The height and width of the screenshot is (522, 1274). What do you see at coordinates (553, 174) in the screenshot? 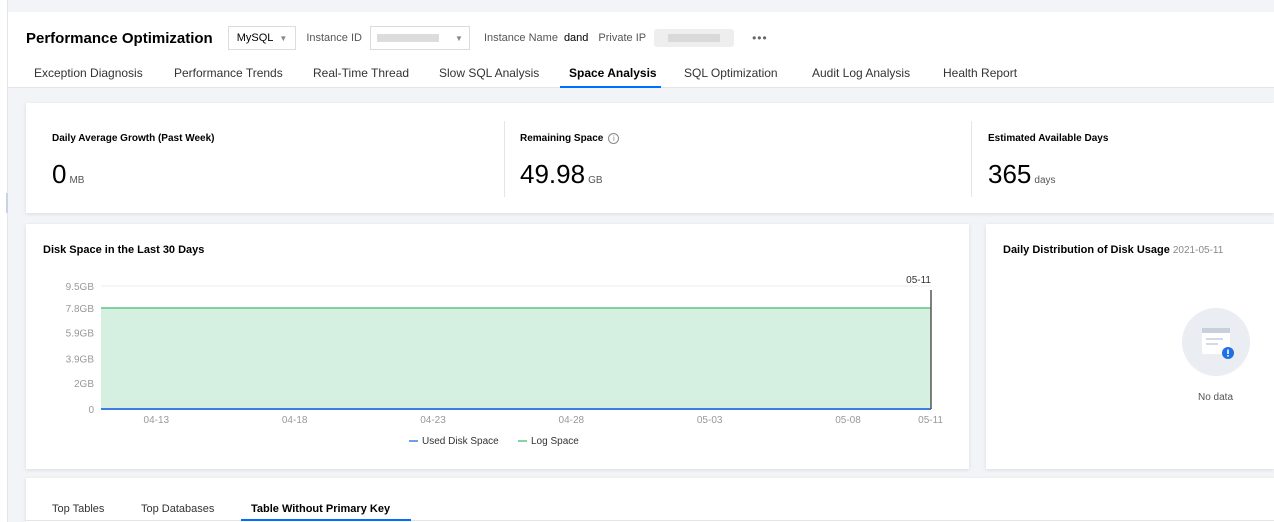
I see `stat-number: 49.98` at bounding box center [553, 174].